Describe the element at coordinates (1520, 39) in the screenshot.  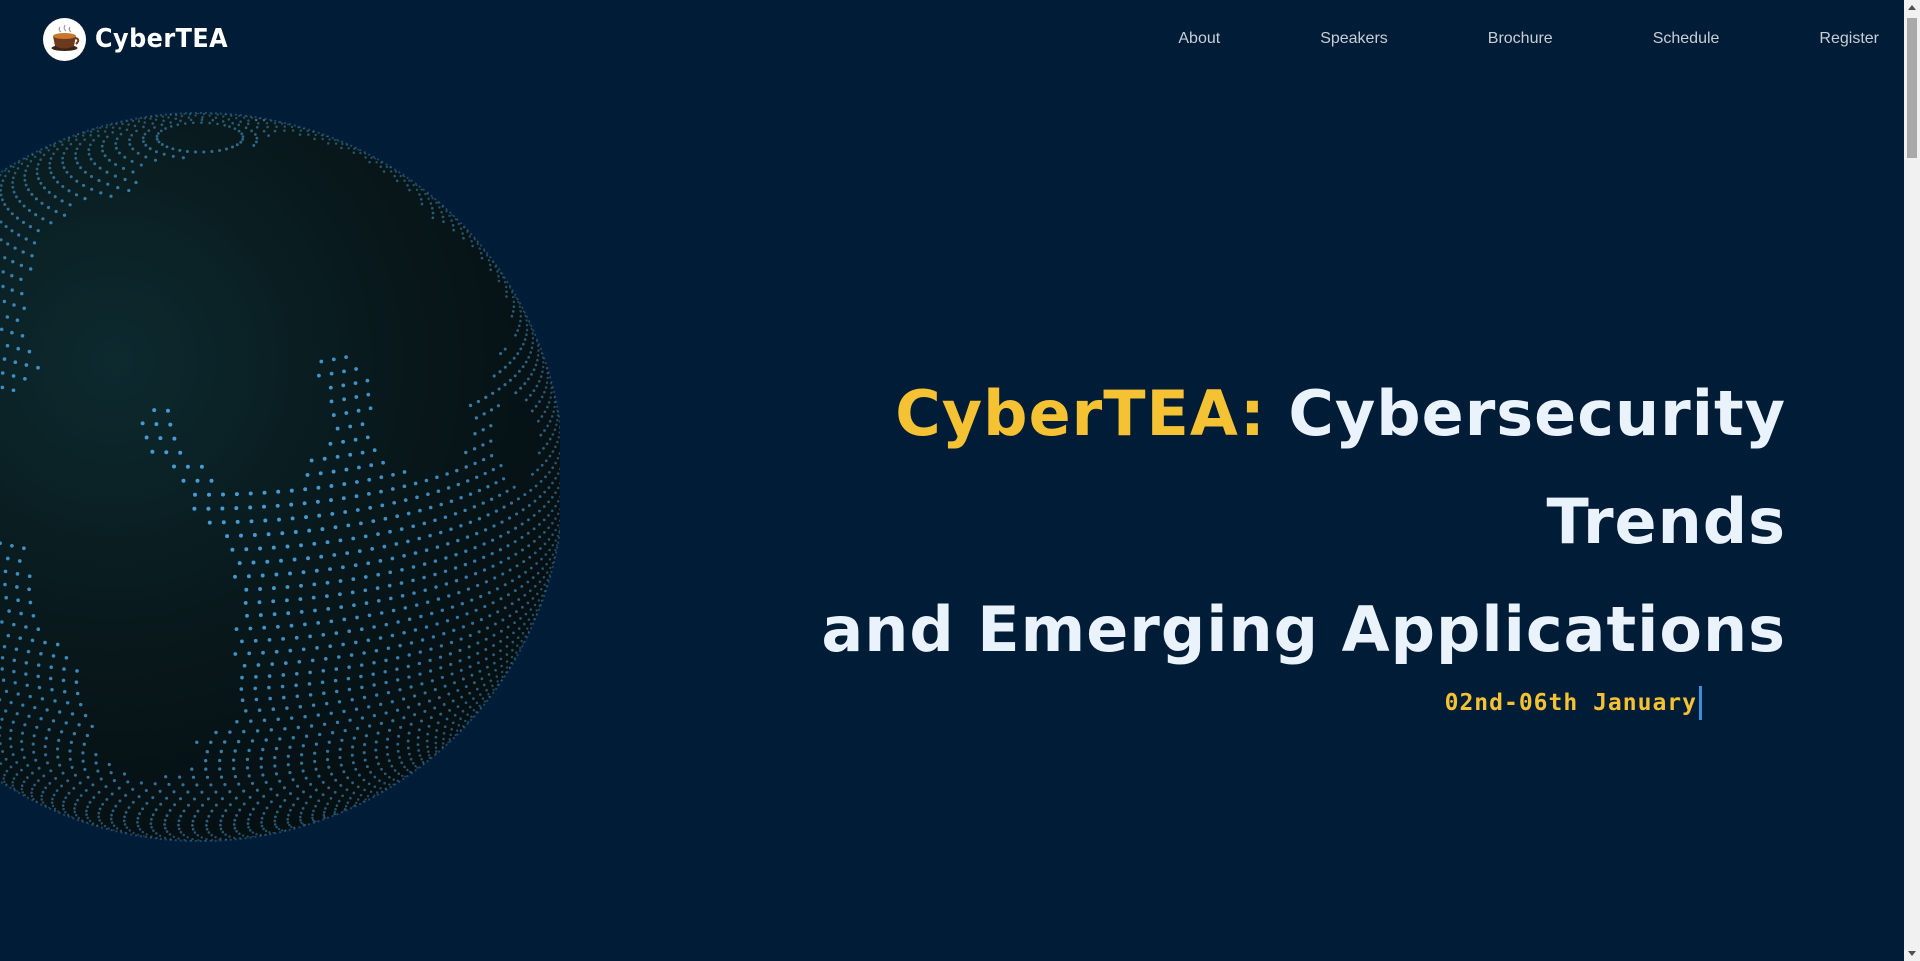
I see `nav-brochure: Brochure` at that location.